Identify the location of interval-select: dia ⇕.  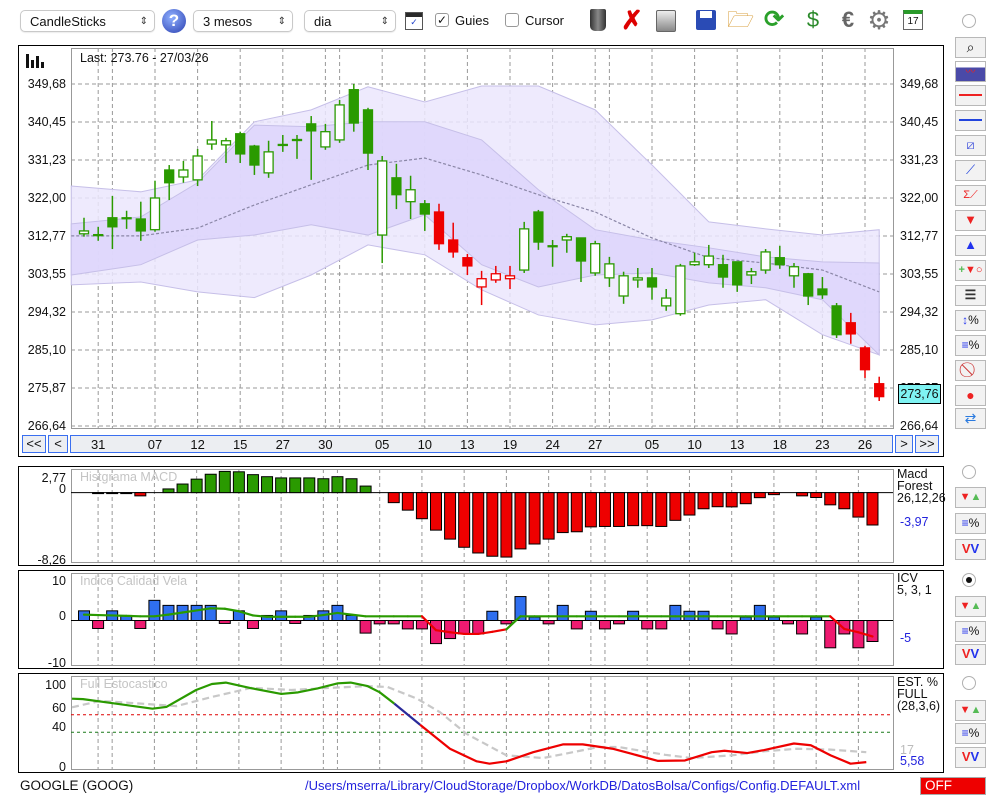
(350, 21).